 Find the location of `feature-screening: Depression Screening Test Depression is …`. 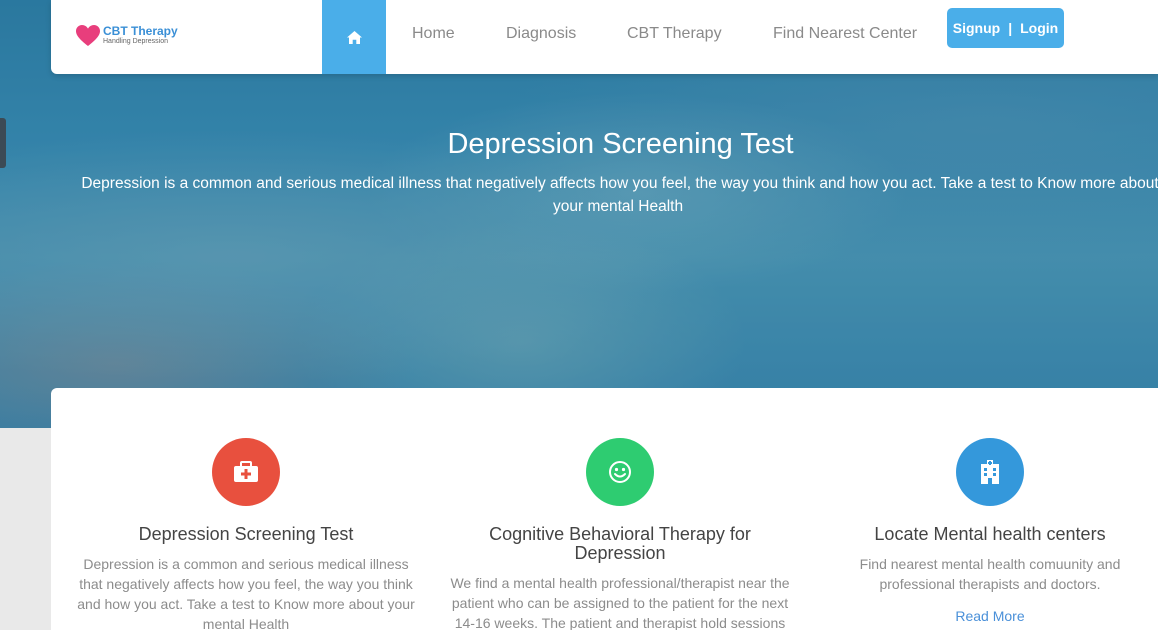

feature-screening: Depression Screening Test Depression is … is located at coordinates (246, 534).